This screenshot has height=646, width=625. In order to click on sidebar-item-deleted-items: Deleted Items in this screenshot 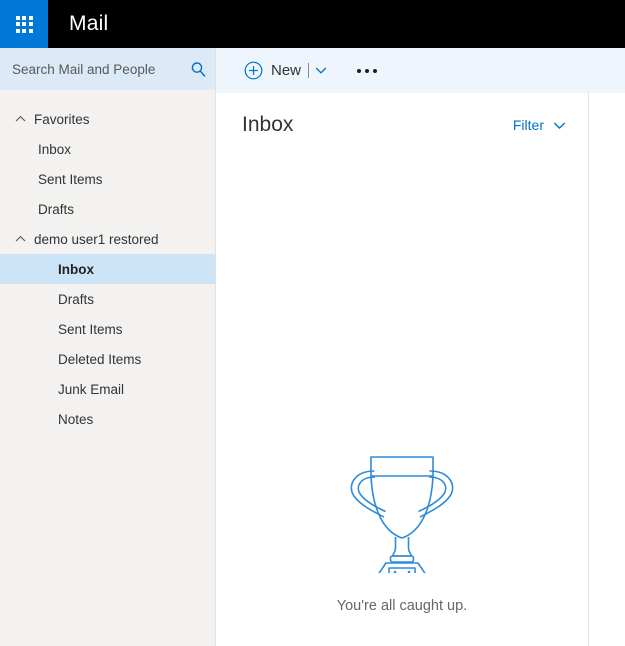, I will do `click(107, 359)`.